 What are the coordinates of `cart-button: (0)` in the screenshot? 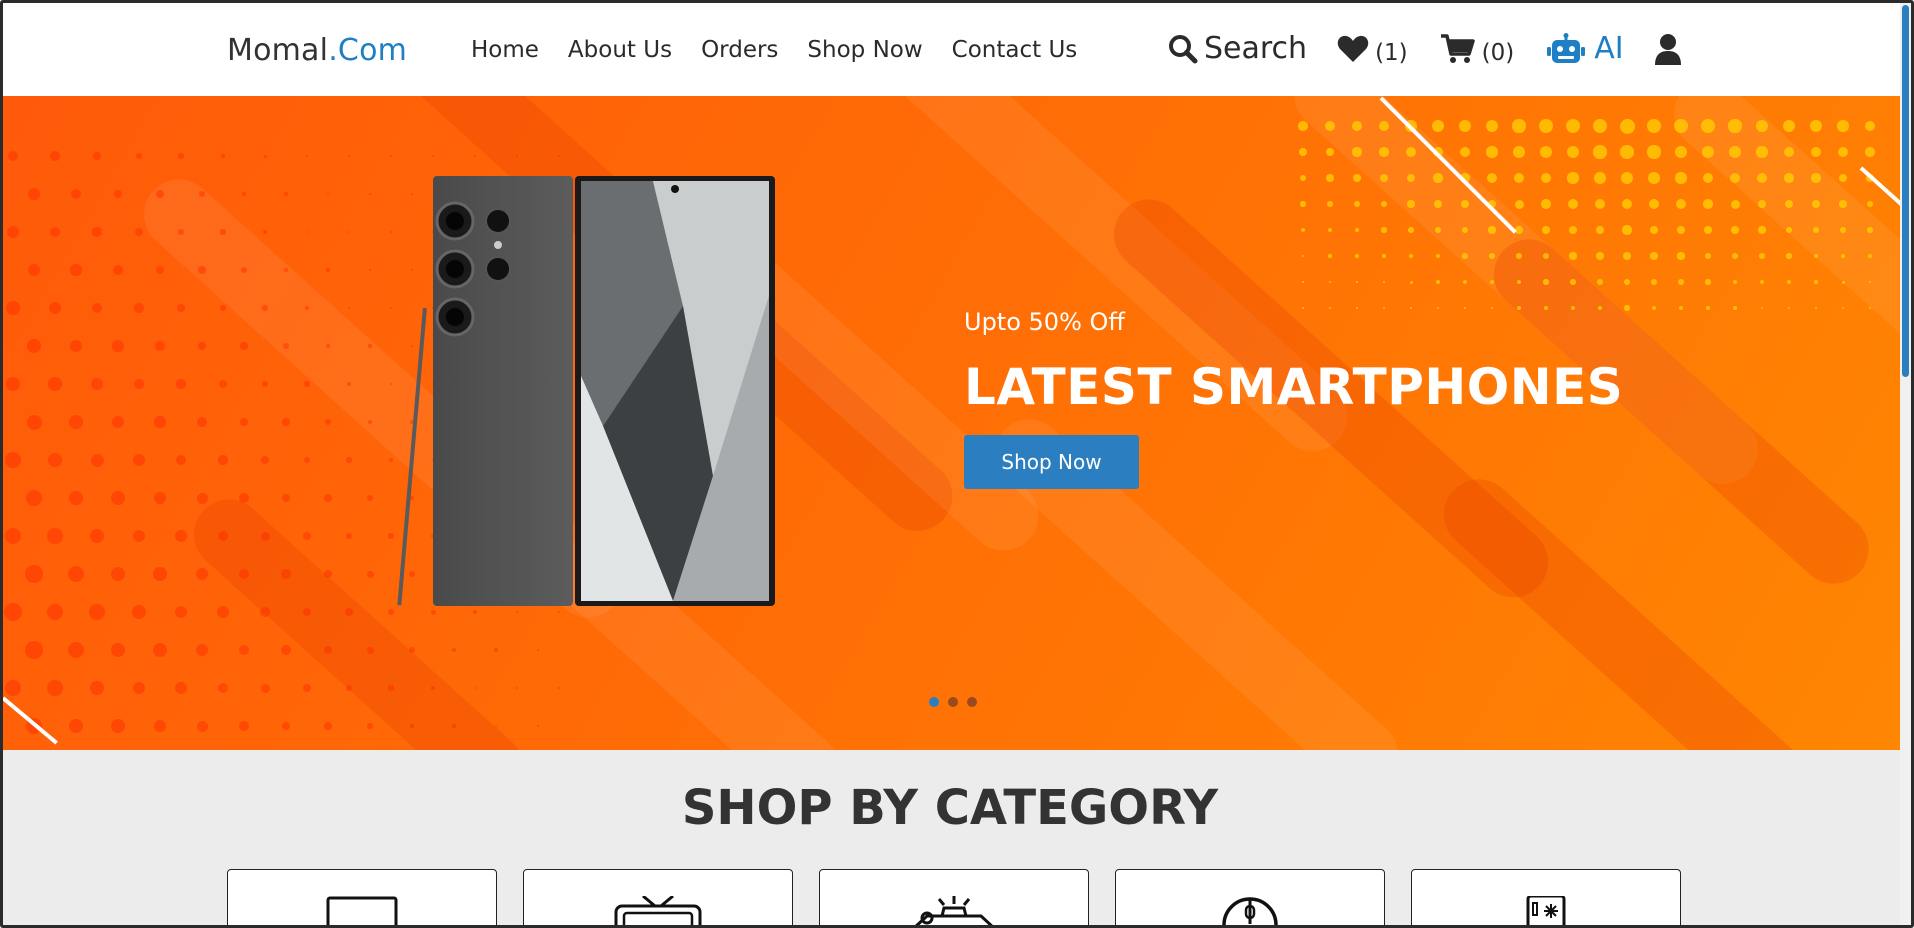 It's located at (1477, 49).